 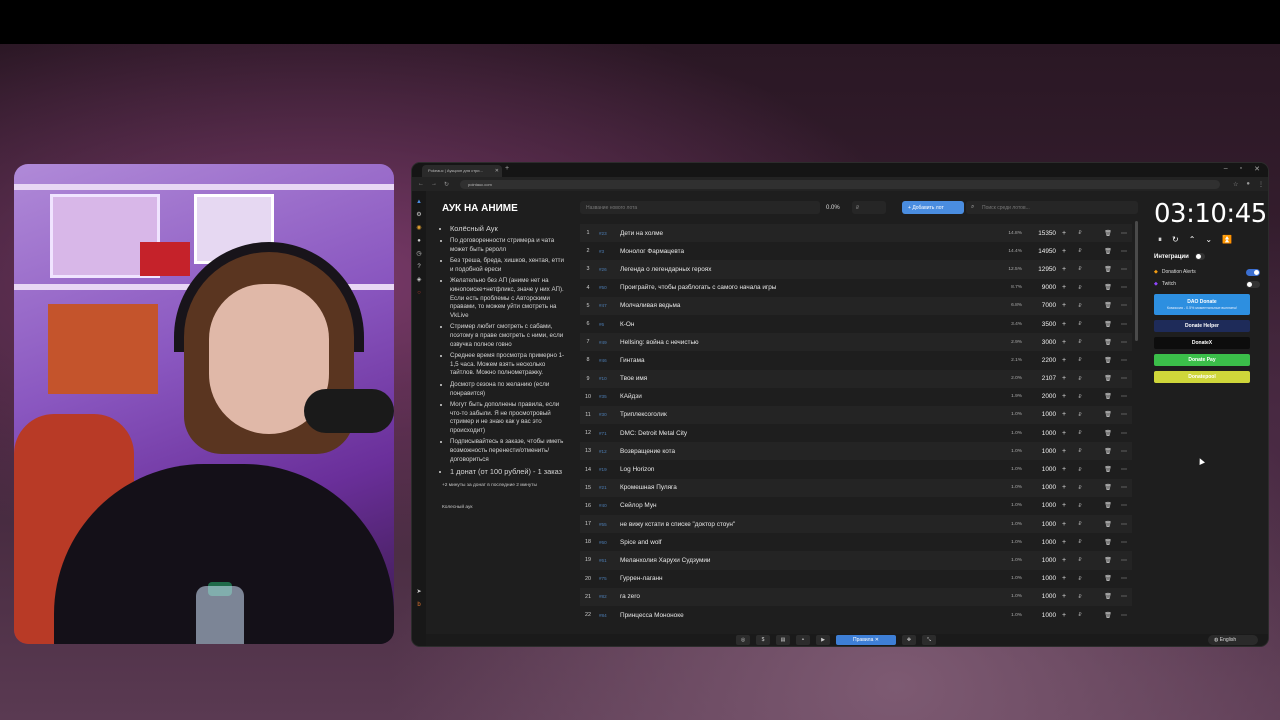 What do you see at coordinates (1039, 287) in the screenshot?
I see `lot-amount: 9000` at bounding box center [1039, 287].